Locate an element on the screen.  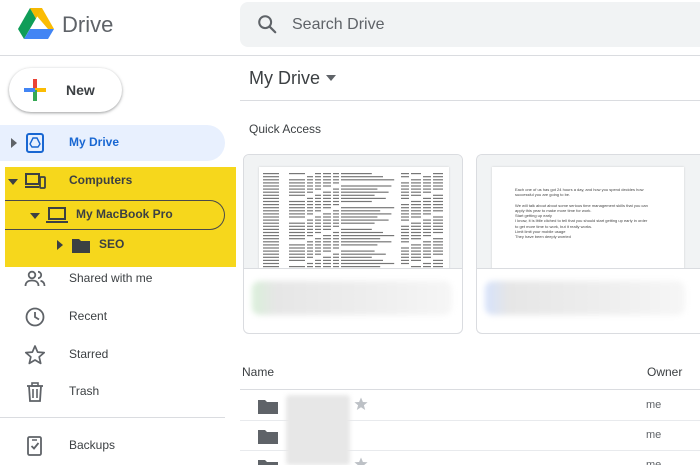
sidebar-item-seo: SEO is located at coordinates (112, 245).